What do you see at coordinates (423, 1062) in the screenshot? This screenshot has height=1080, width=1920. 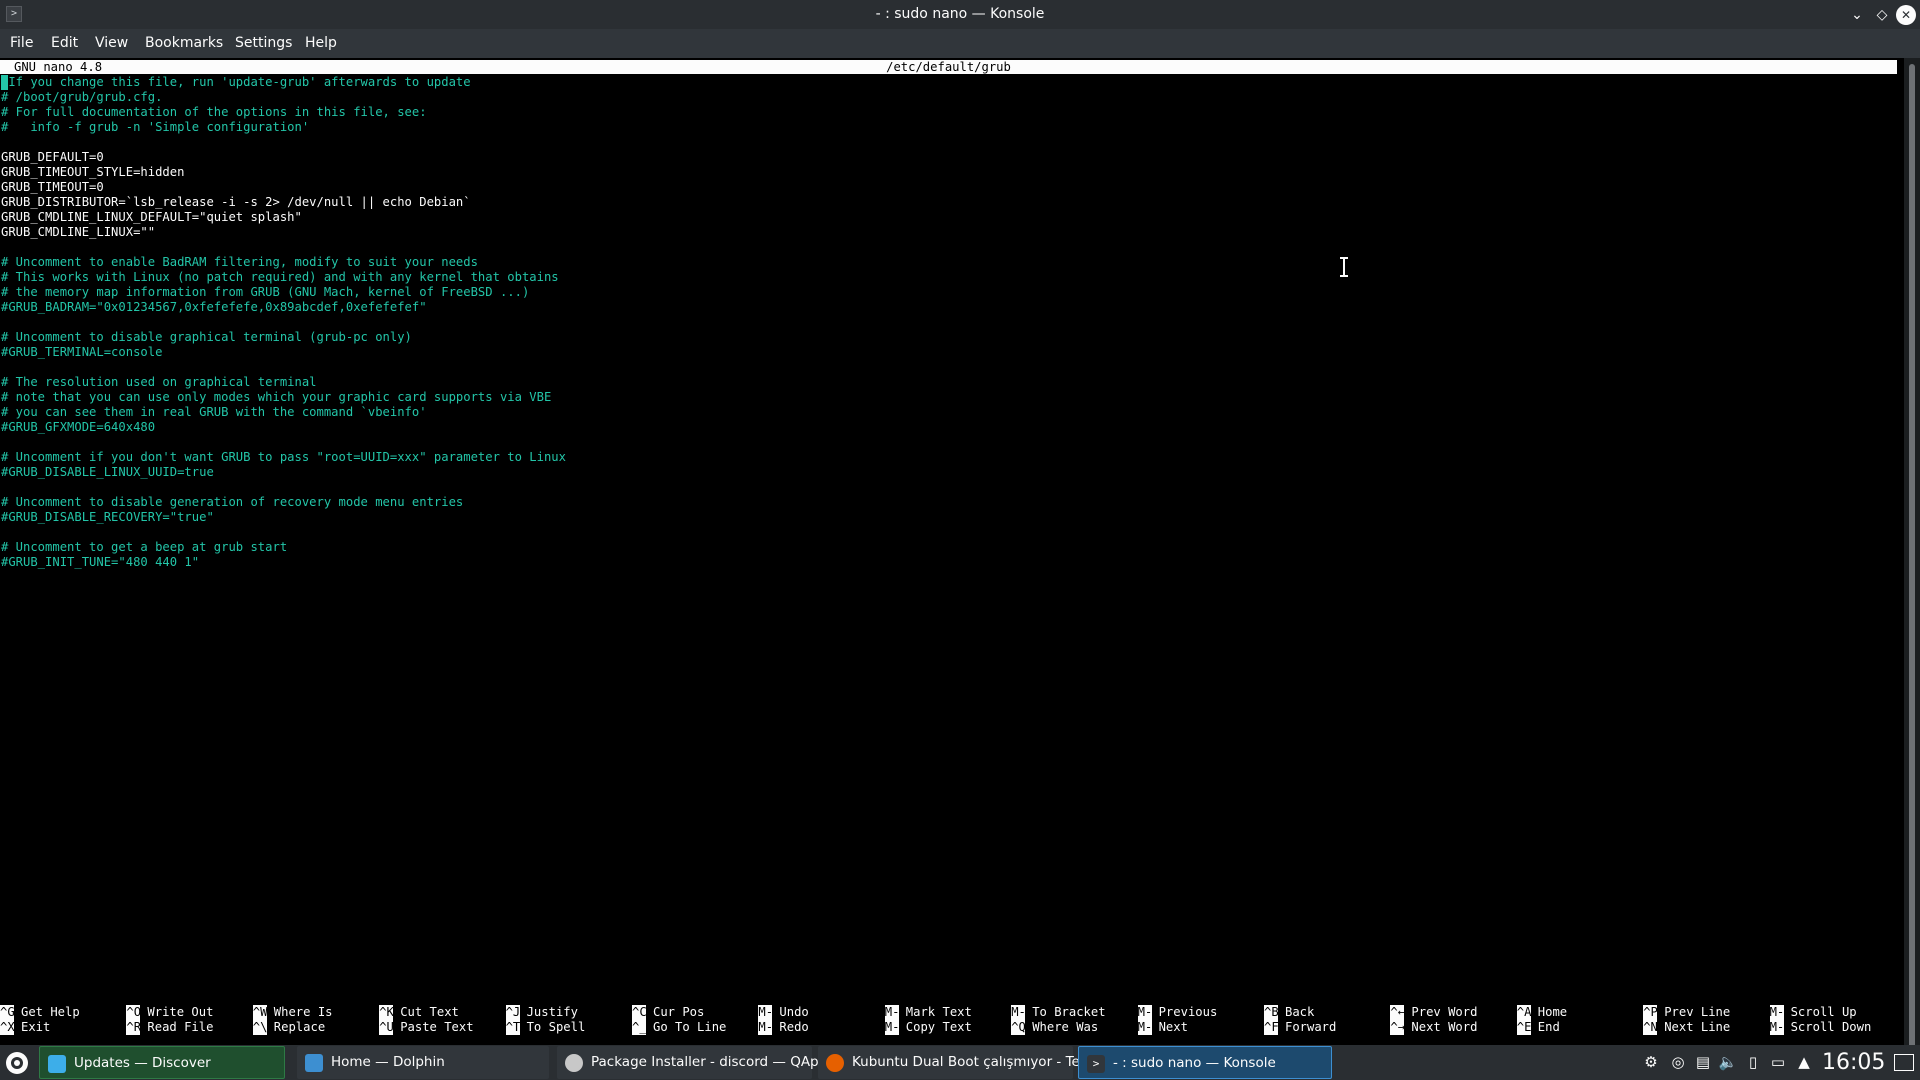 I see `task-dolphin: Home — Dolphin` at bounding box center [423, 1062].